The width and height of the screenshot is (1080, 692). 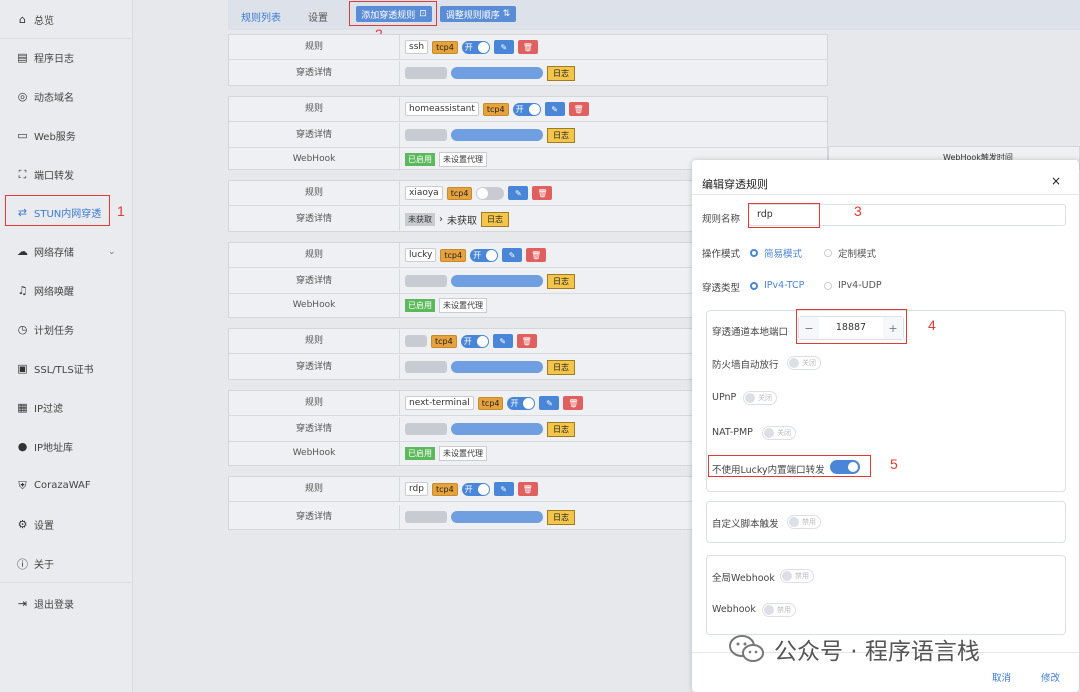 I want to click on toggle-text: 关闭, so click(x=809, y=363).